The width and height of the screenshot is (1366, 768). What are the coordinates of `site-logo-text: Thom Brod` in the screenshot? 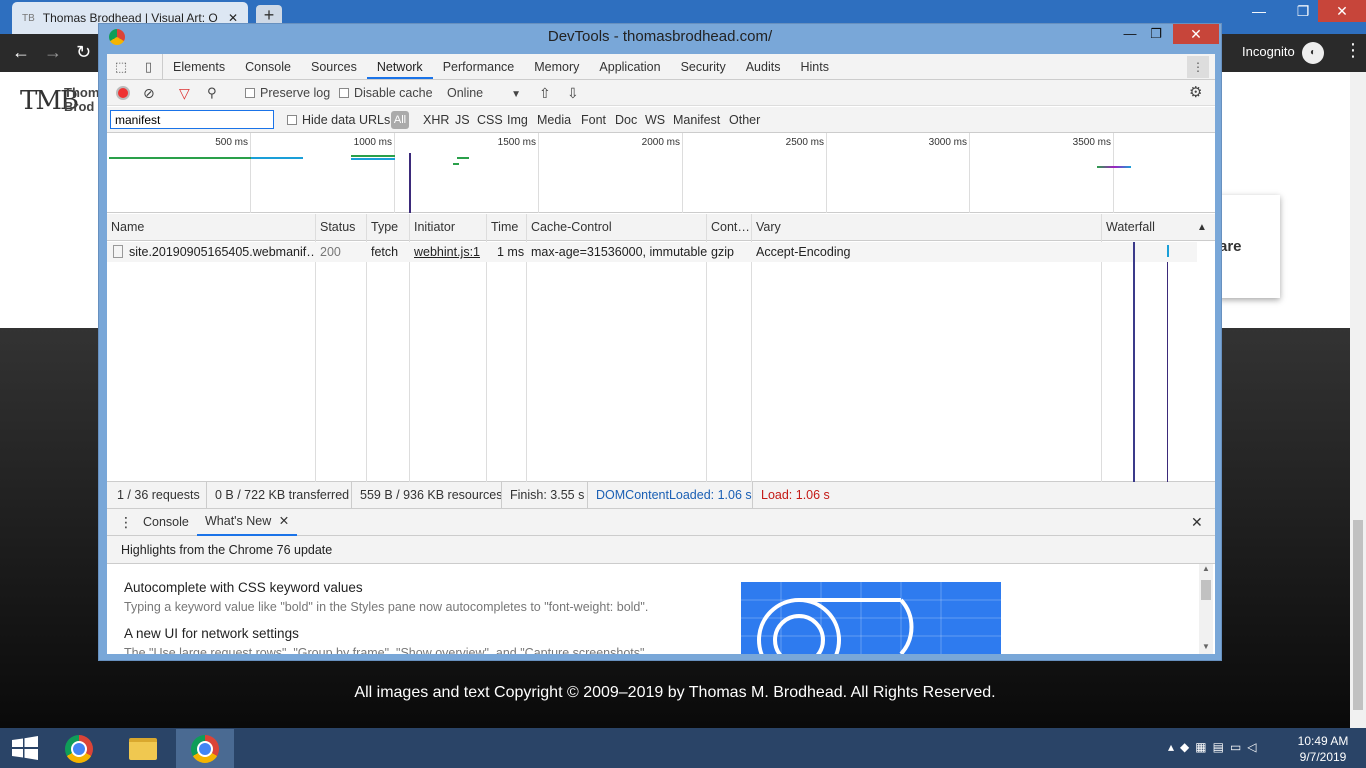 It's located at (81, 100).